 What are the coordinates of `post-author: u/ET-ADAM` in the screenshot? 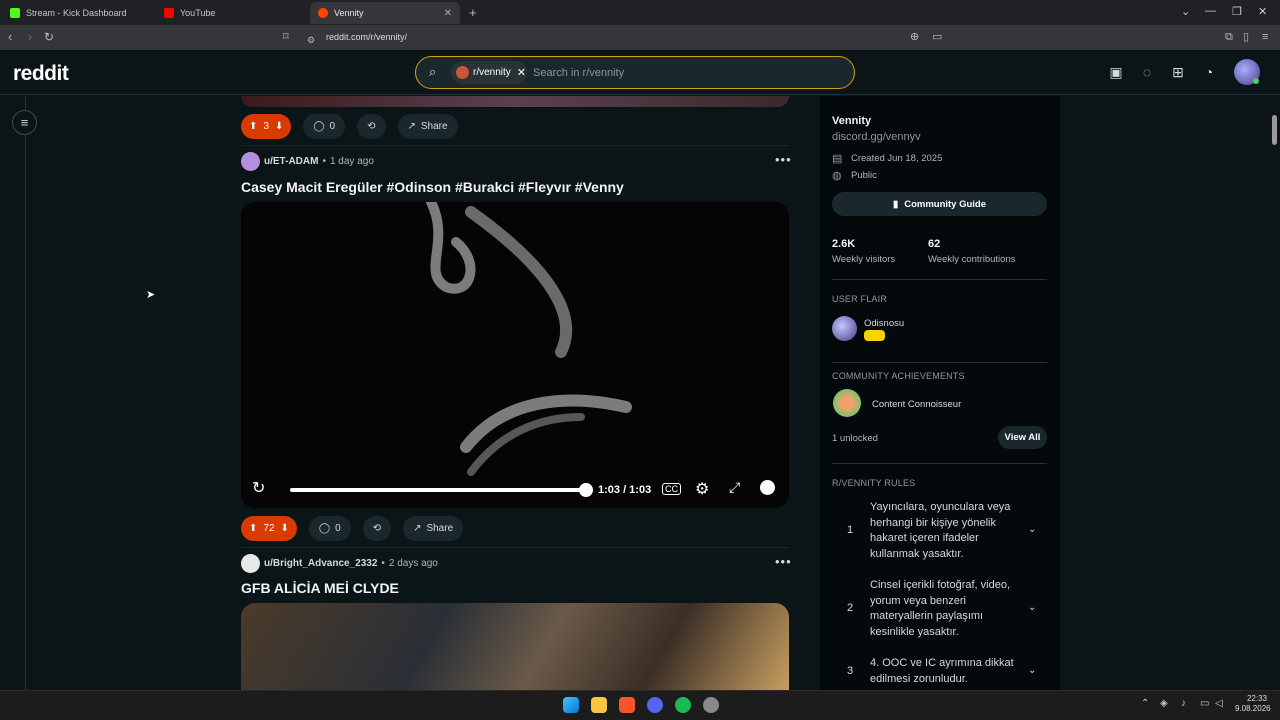 It's located at (291, 161).